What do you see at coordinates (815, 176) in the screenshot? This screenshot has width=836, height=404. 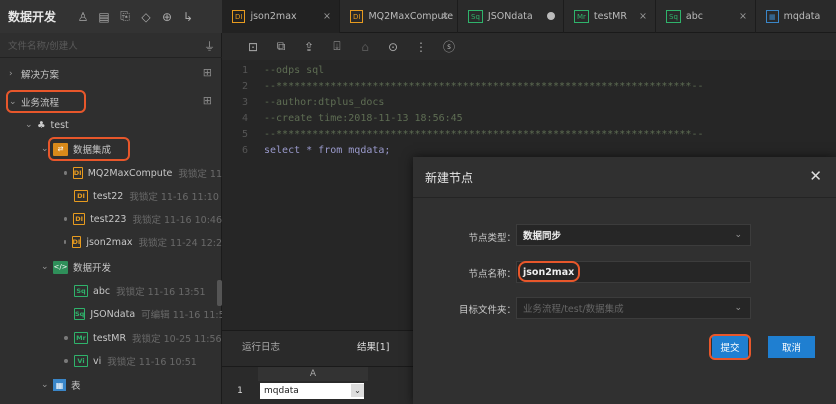 I see `close-icon: ✕` at bounding box center [815, 176].